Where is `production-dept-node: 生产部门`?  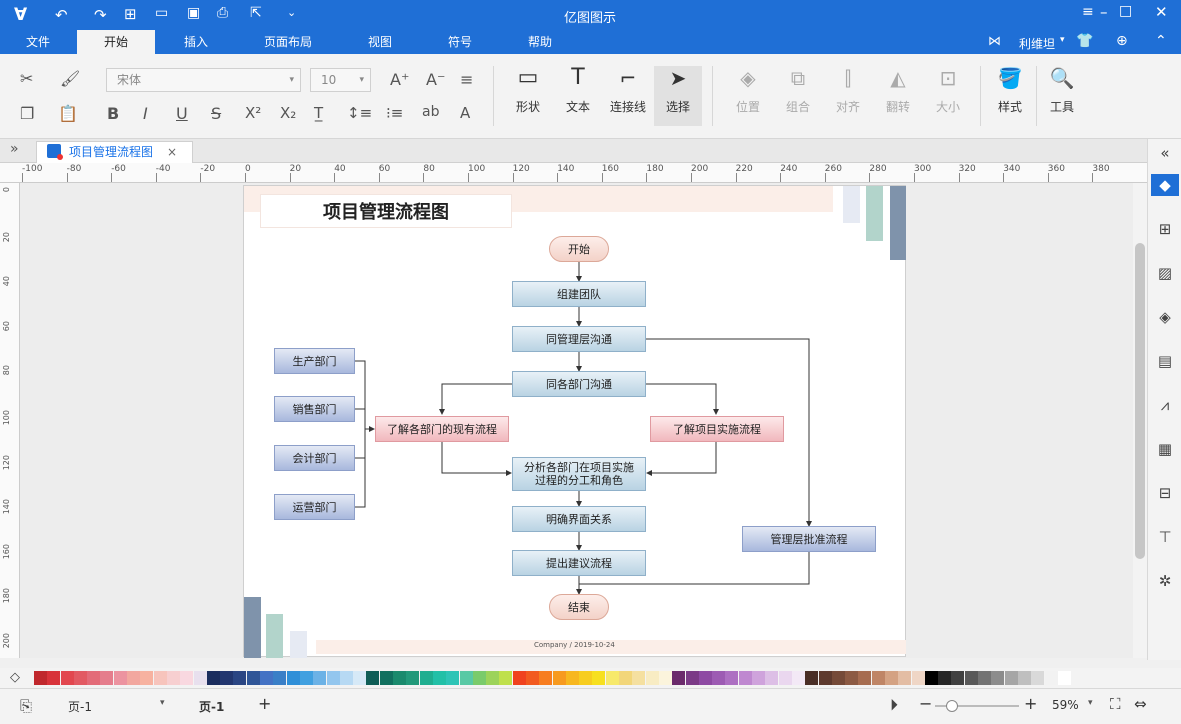
production-dept-node: 生产部门 is located at coordinates (314, 361).